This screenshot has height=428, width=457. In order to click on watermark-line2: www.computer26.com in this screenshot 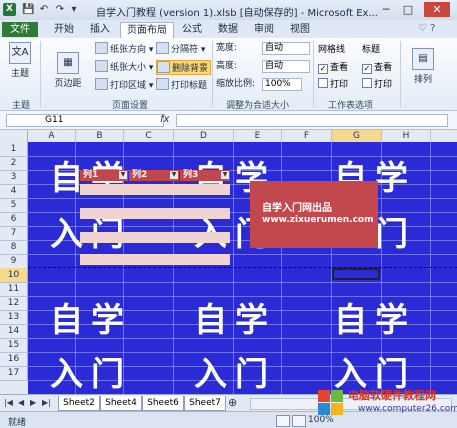, I will do `click(407, 409)`.